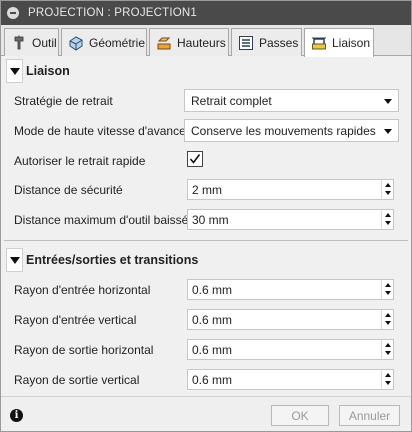 Image resolution: width=412 pixels, height=432 pixels. What do you see at coordinates (201, 42) in the screenshot?
I see `tab-label: Hauteurs` at bounding box center [201, 42].